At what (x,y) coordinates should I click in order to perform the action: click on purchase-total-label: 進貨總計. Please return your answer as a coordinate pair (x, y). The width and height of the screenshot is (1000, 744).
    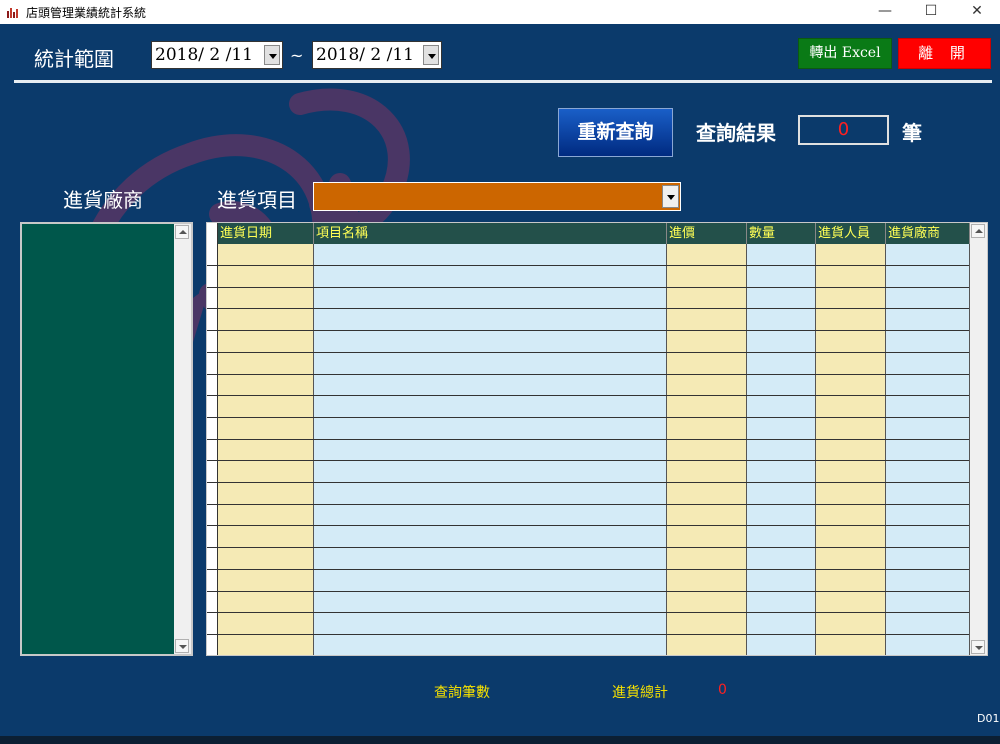
    Looking at the image, I should click on (640, 693).